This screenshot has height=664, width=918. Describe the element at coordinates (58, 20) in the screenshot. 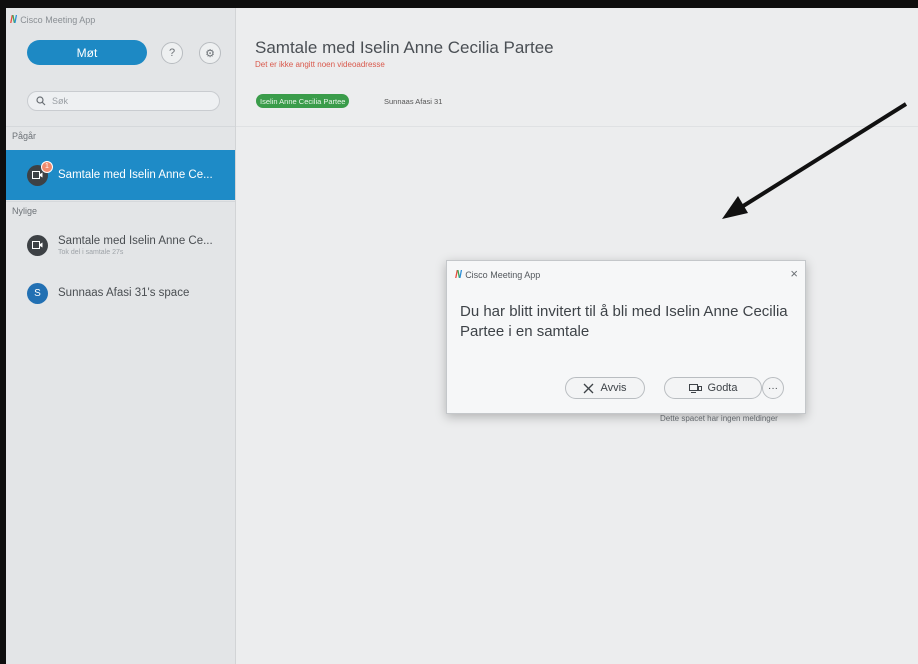

I see `window-title: Cisco Meeting App` at that location.